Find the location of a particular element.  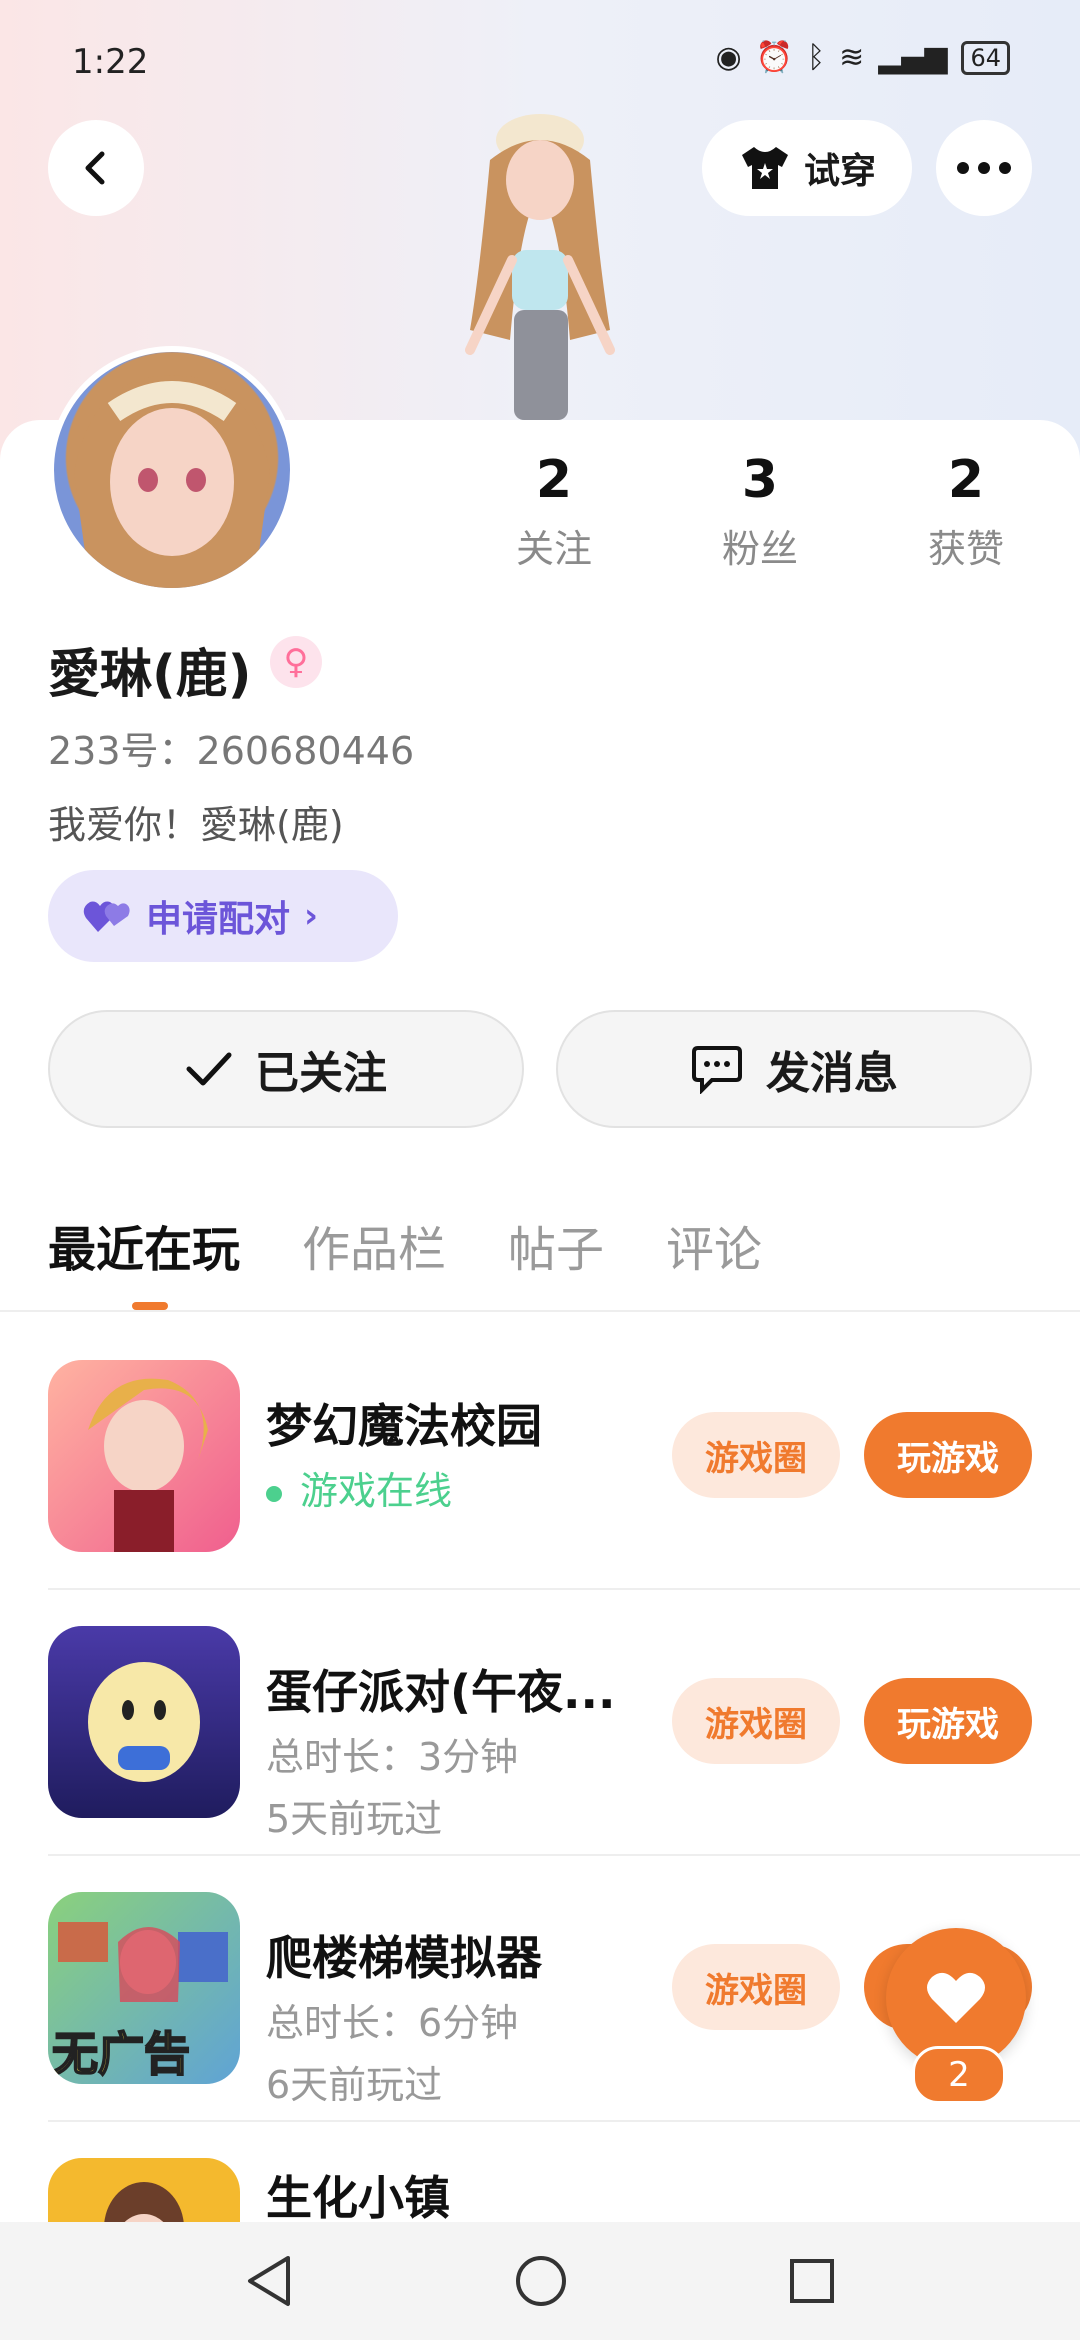

try-on-label: 试穿 is located at coordinates (839, 171).